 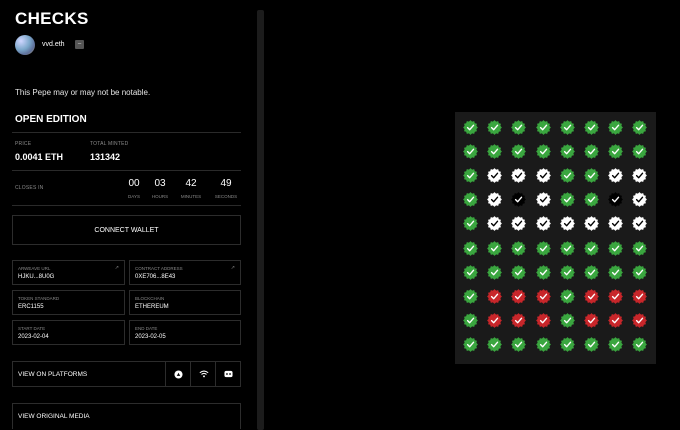 I want to click on countdown-hours: 03, so click(x=160, y=183).